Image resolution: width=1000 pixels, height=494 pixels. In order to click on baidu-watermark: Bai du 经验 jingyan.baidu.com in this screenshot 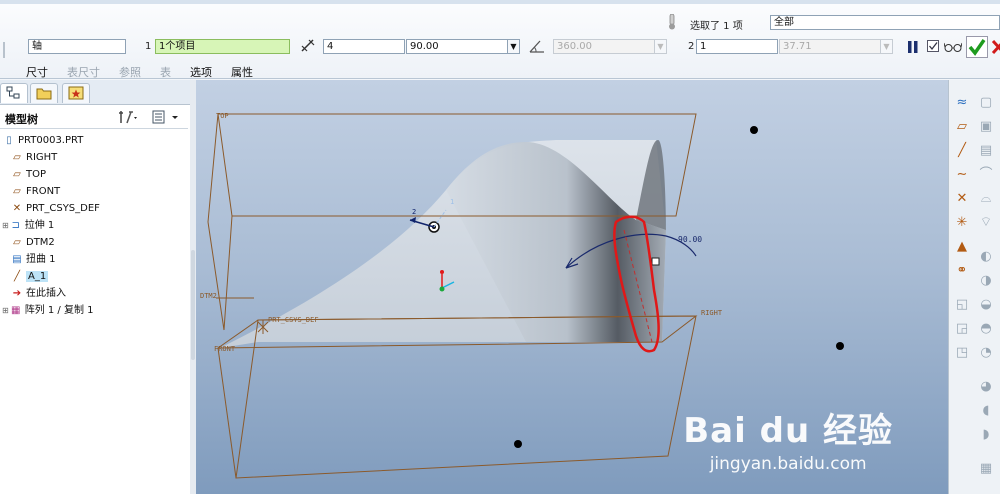, I will do `click(788, 438)`.